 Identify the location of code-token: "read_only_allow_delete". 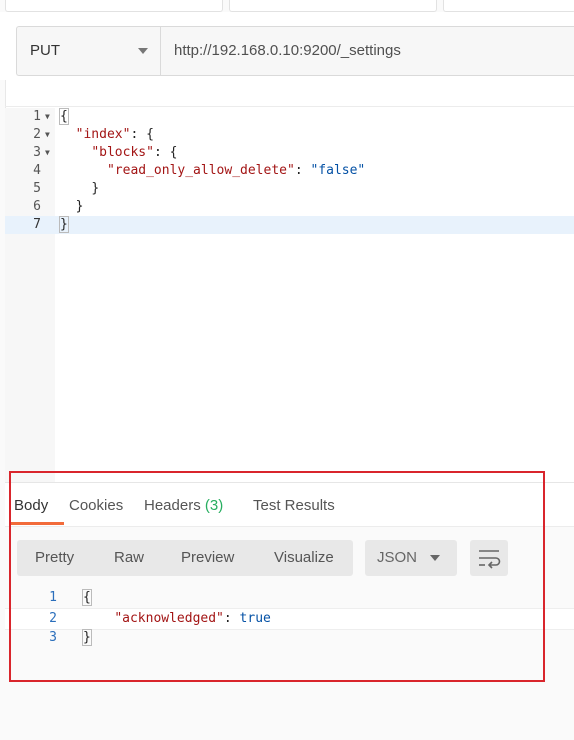
(200, 170).